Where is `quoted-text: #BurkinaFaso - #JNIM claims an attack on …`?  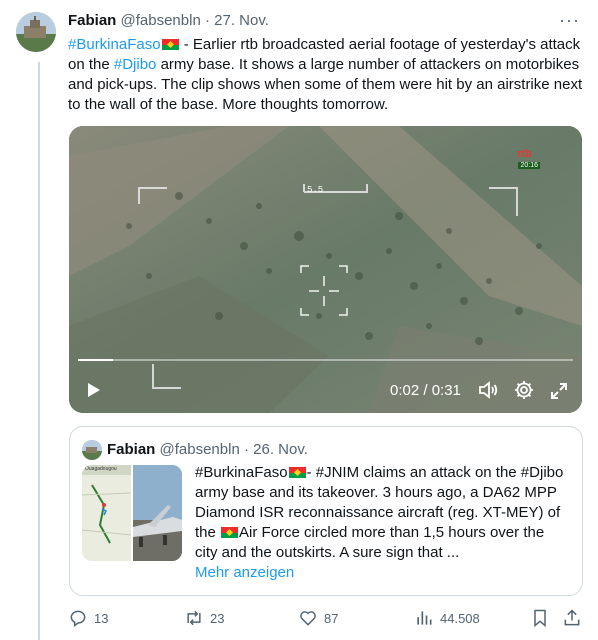 quoted-text: #BurkinaFaso - #JNIM claims an attack on … is located at coordinates (382, 523).